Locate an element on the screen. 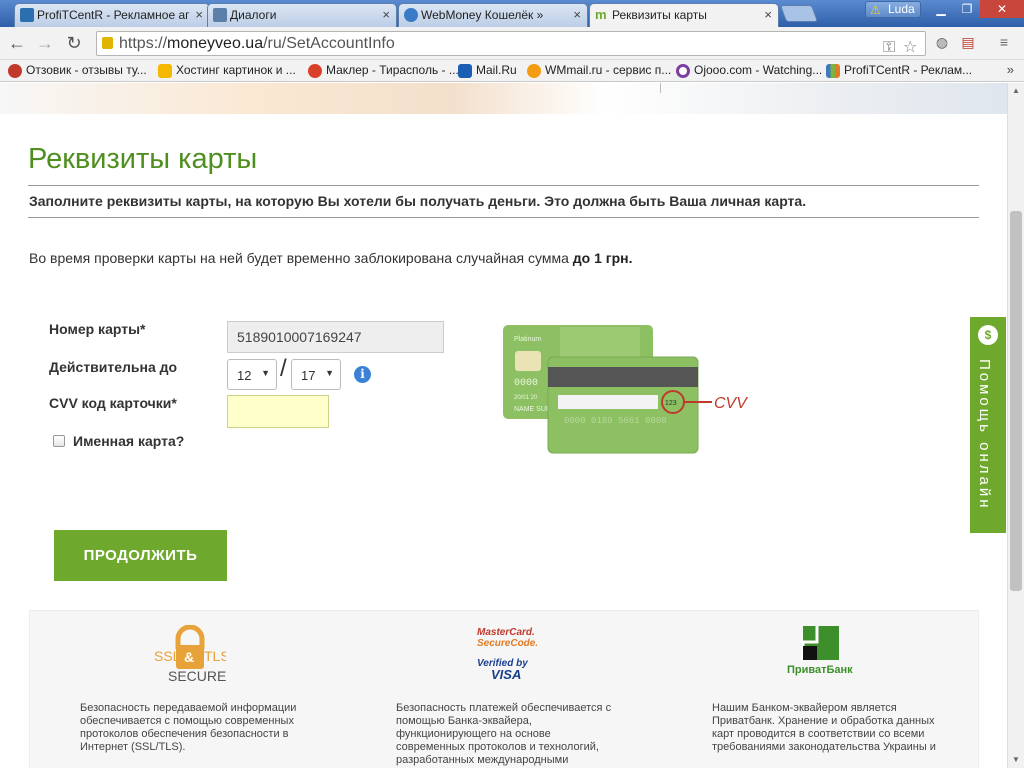  tab-title: WebMoney Кошелёк » is located at coordinates (482, 15).